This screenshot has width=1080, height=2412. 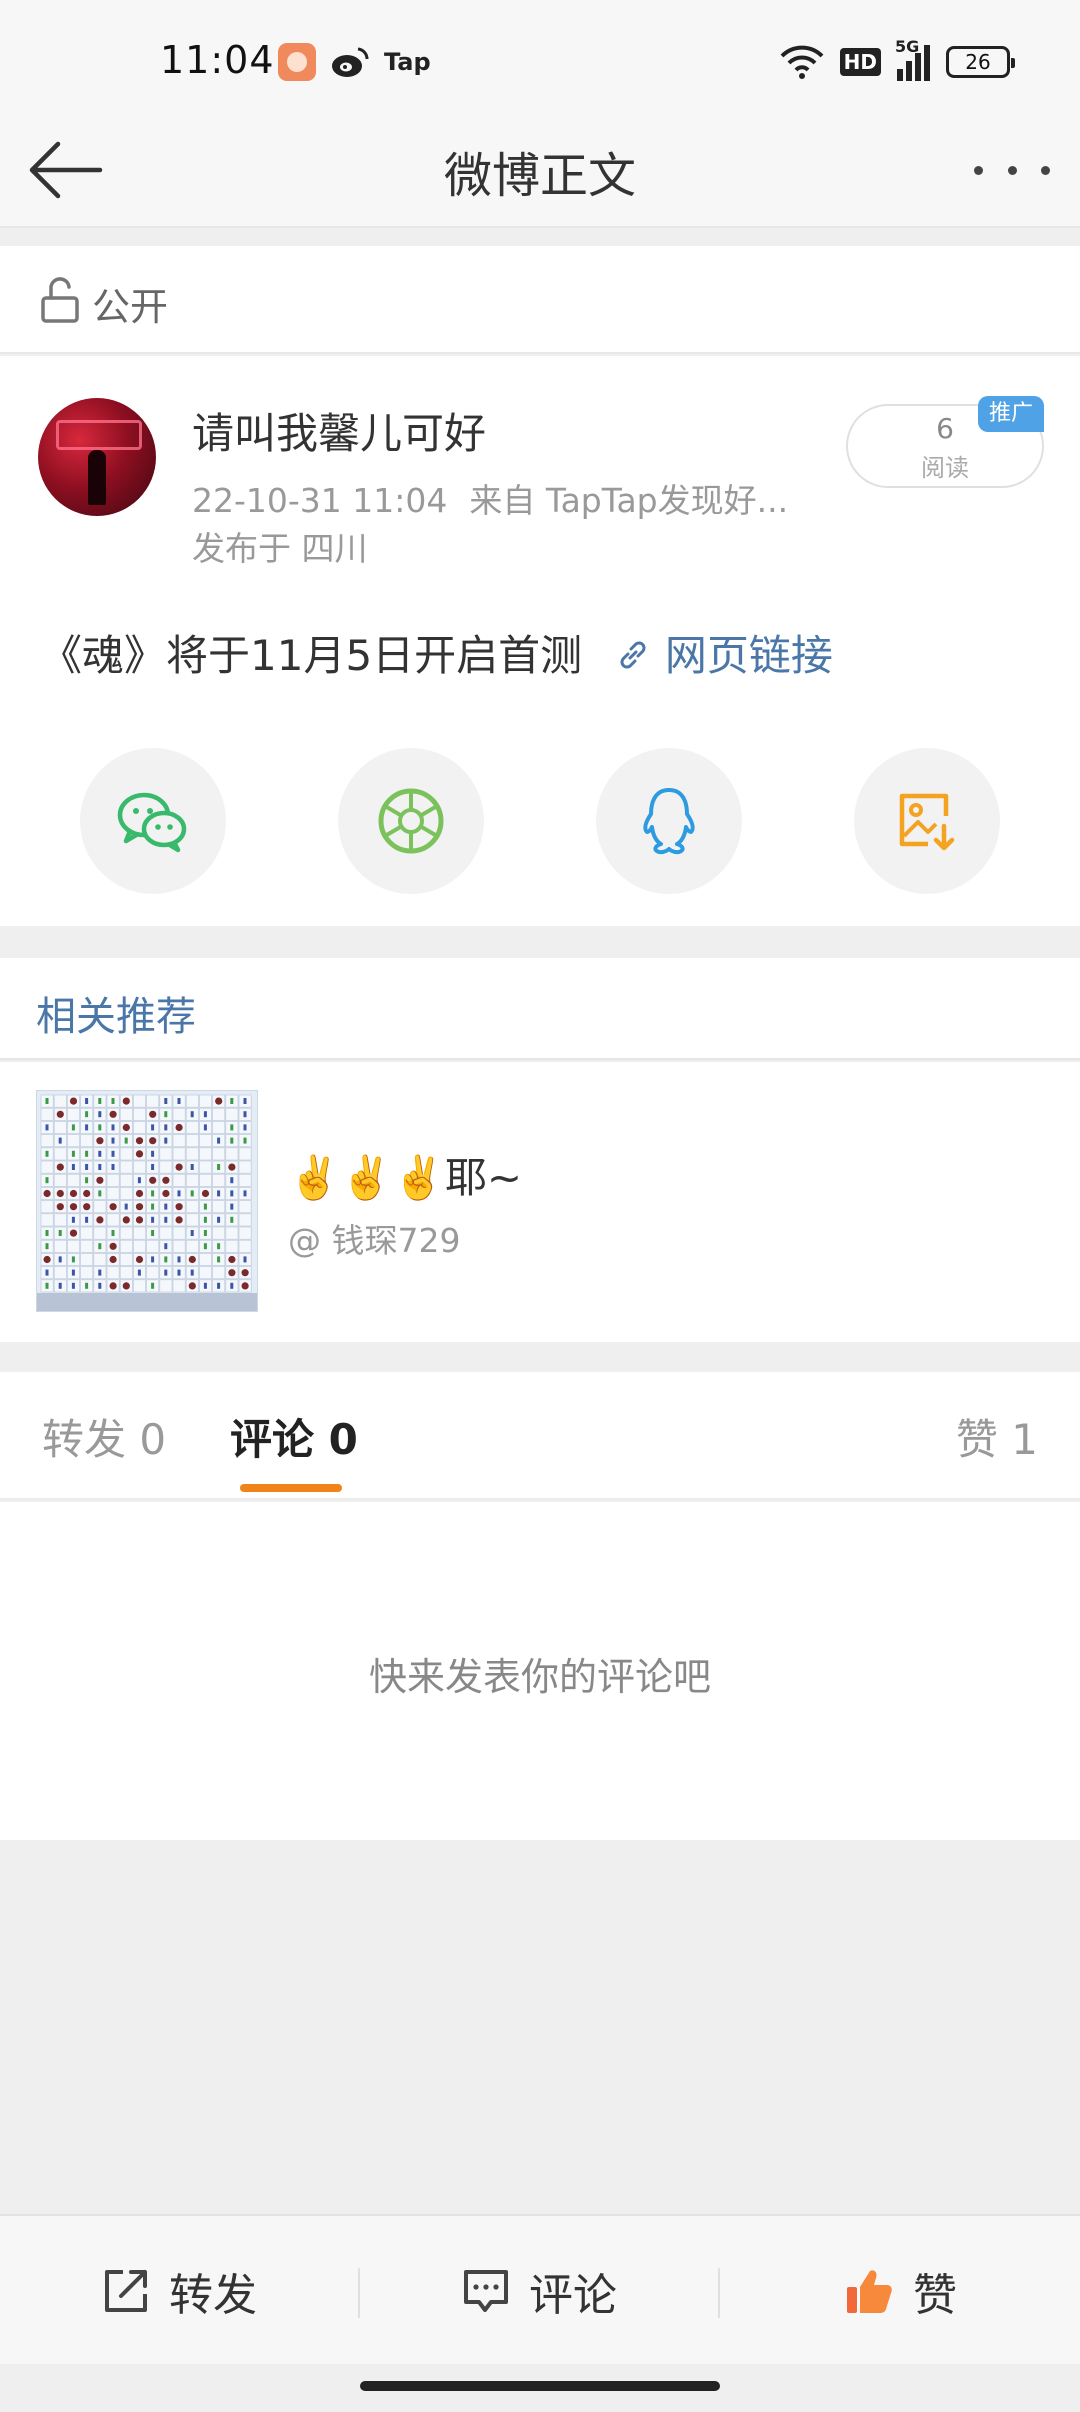 What do you see at coordinates (60, 300) in the screenshot?
I see `unlock-icon` at bounding box center [60, 300].